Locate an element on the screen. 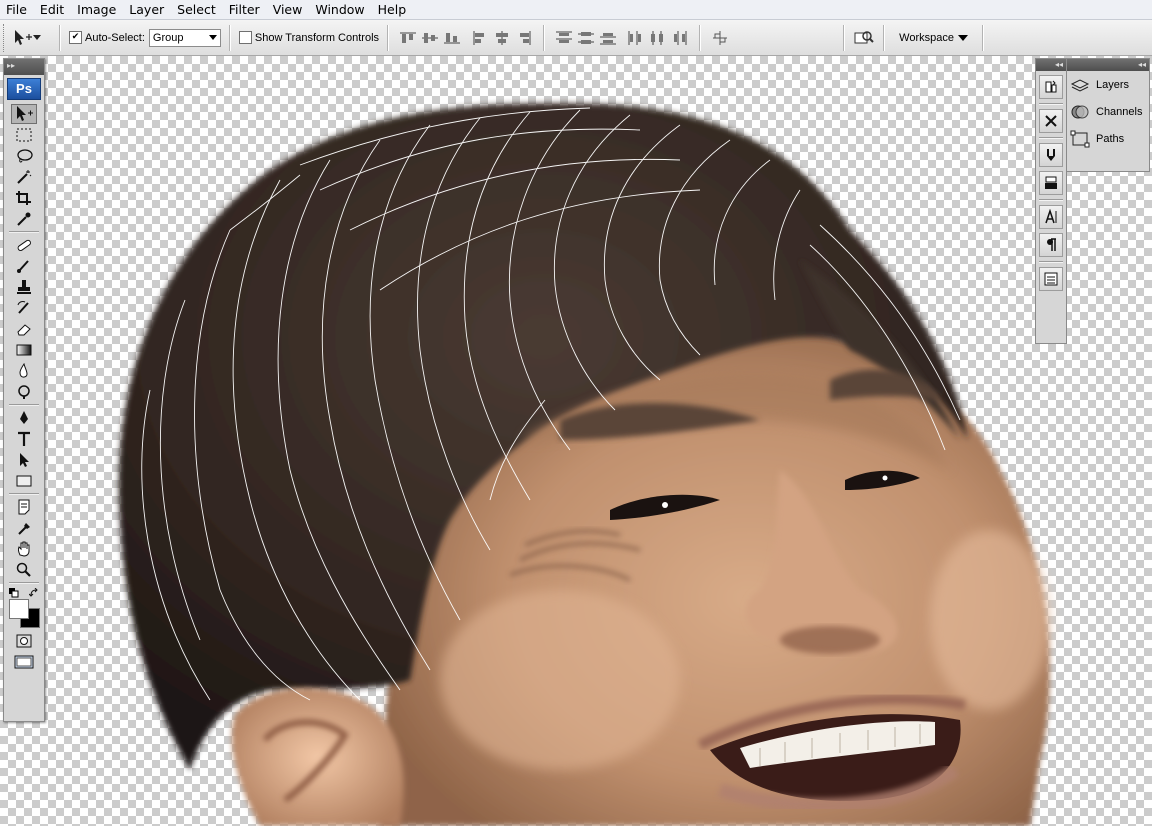 Image resolution: width=1152 pixels, height=826 pixels. brushes-icon is located at coordinates (1051, 155).